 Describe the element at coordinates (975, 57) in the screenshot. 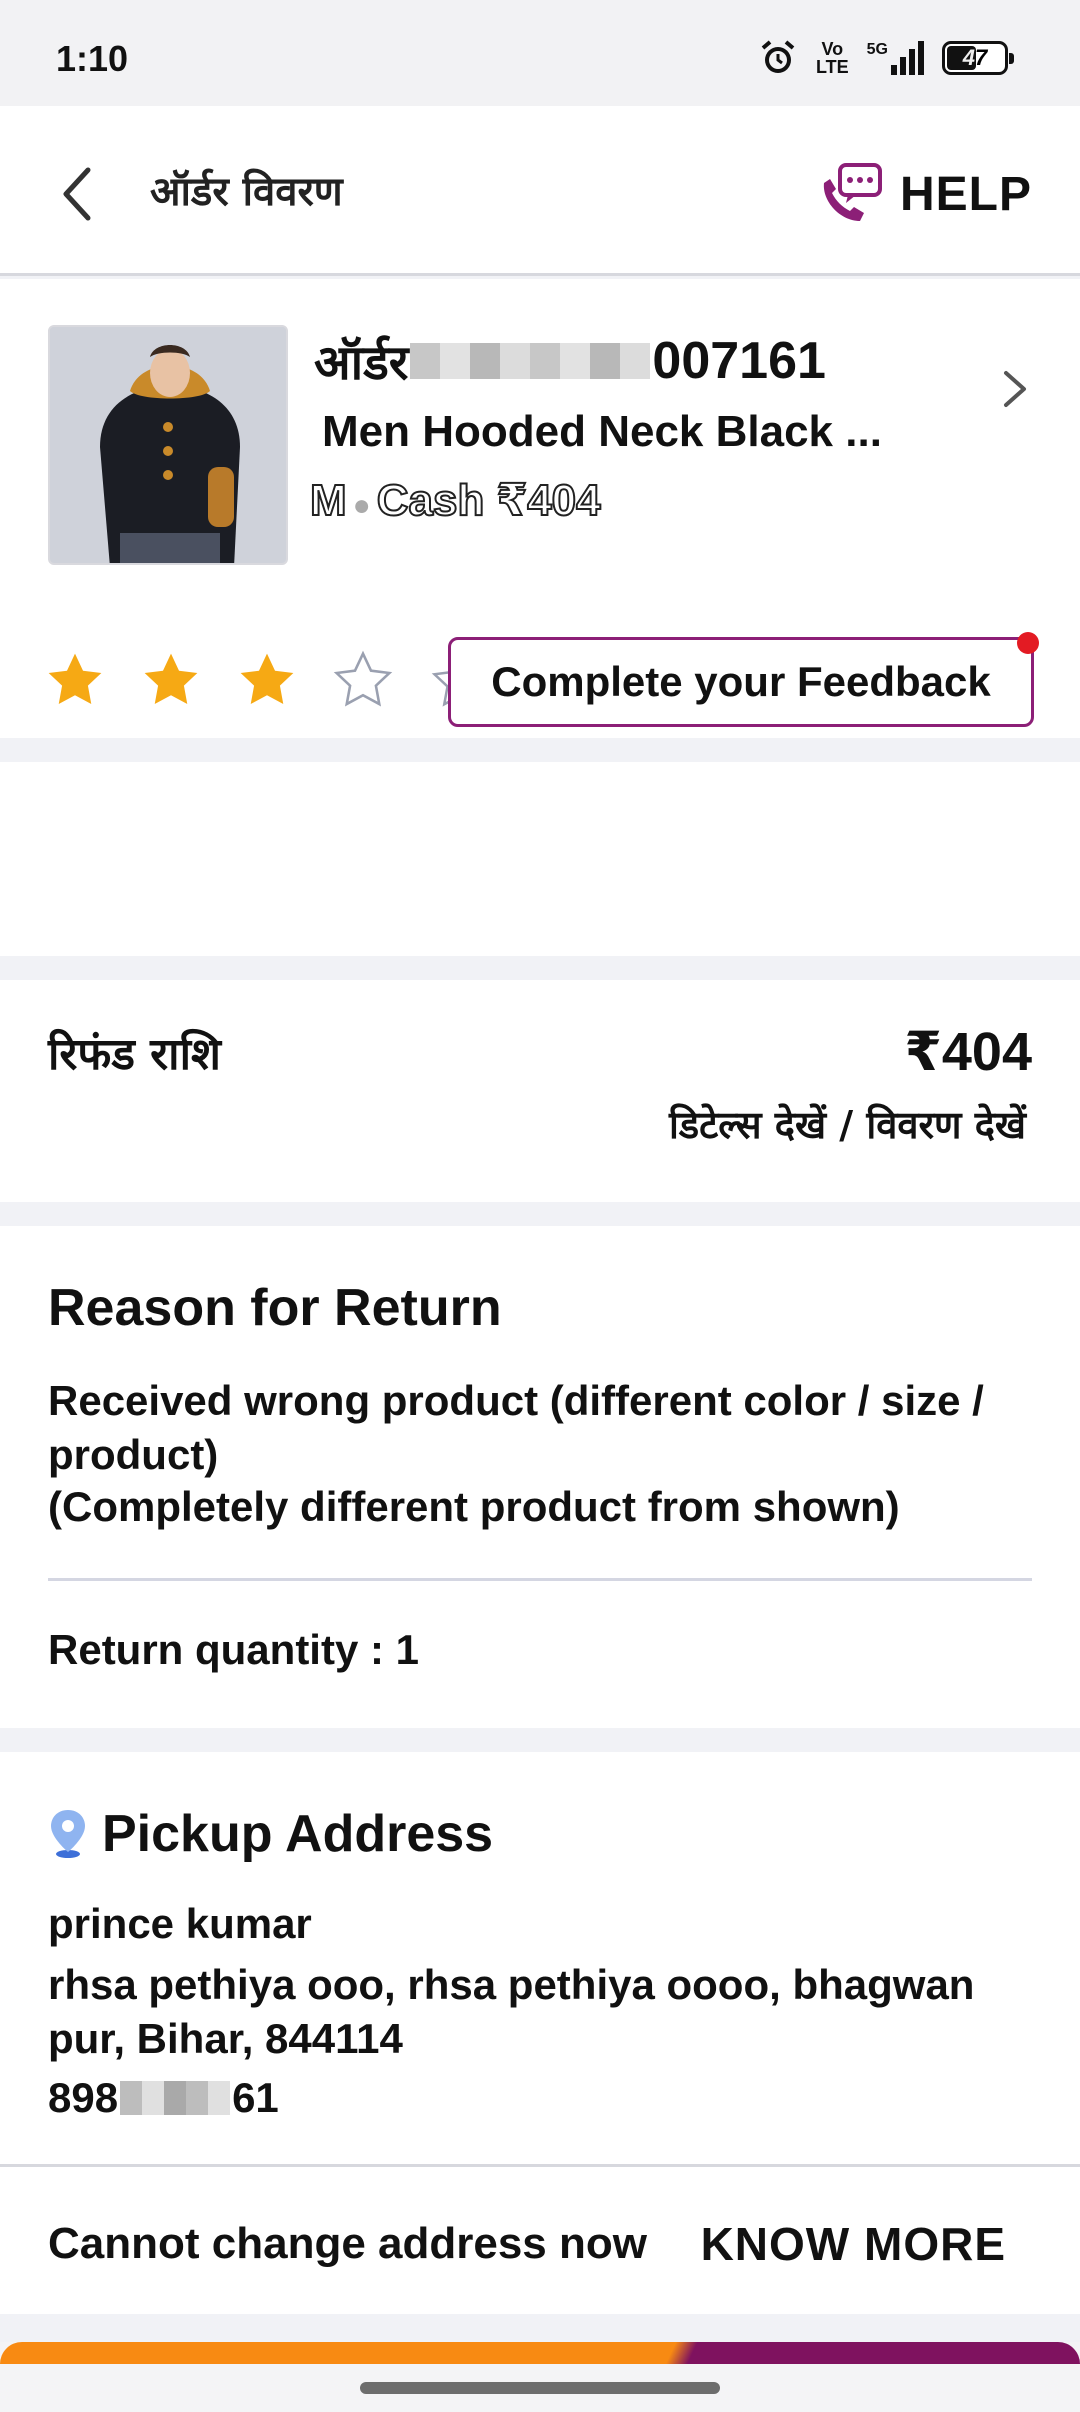

I see `battery-level: 47` at that location.